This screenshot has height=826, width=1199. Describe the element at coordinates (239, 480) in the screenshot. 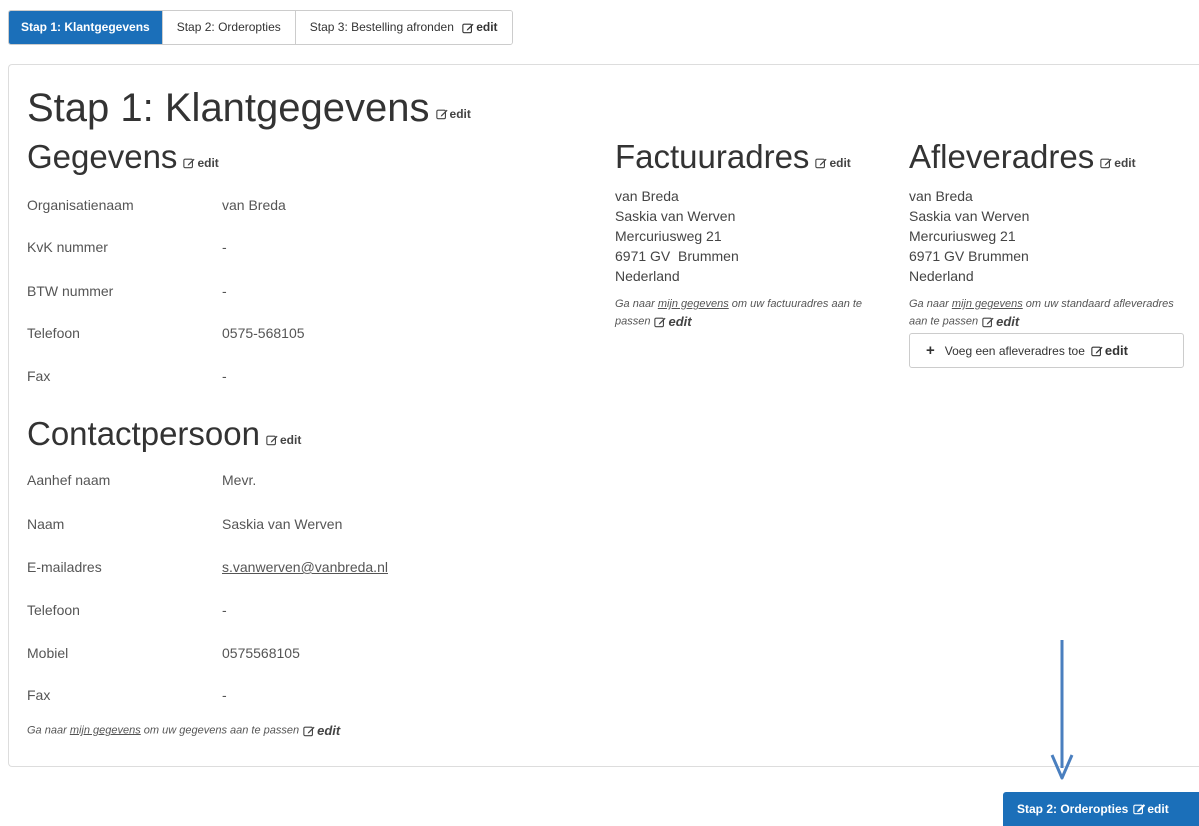

I see `row-value: Mevr.` at that location.